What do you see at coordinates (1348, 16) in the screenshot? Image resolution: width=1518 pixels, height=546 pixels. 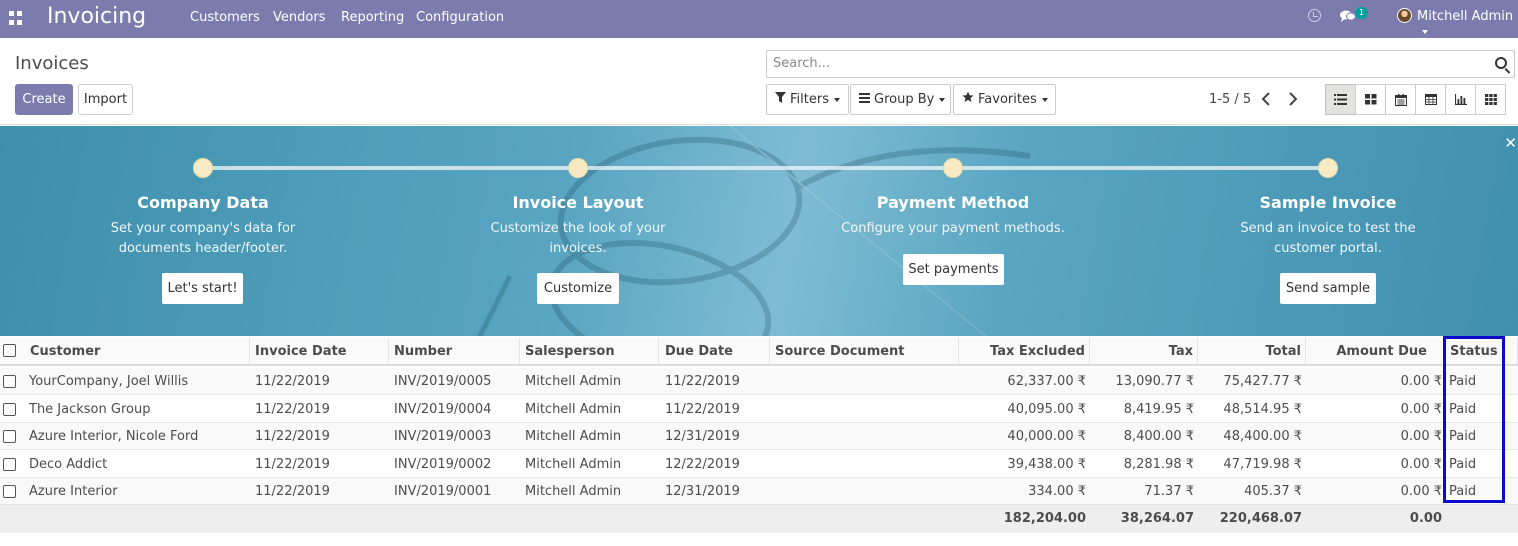 I see `chat-icon` at bounding box center [1348, 16].